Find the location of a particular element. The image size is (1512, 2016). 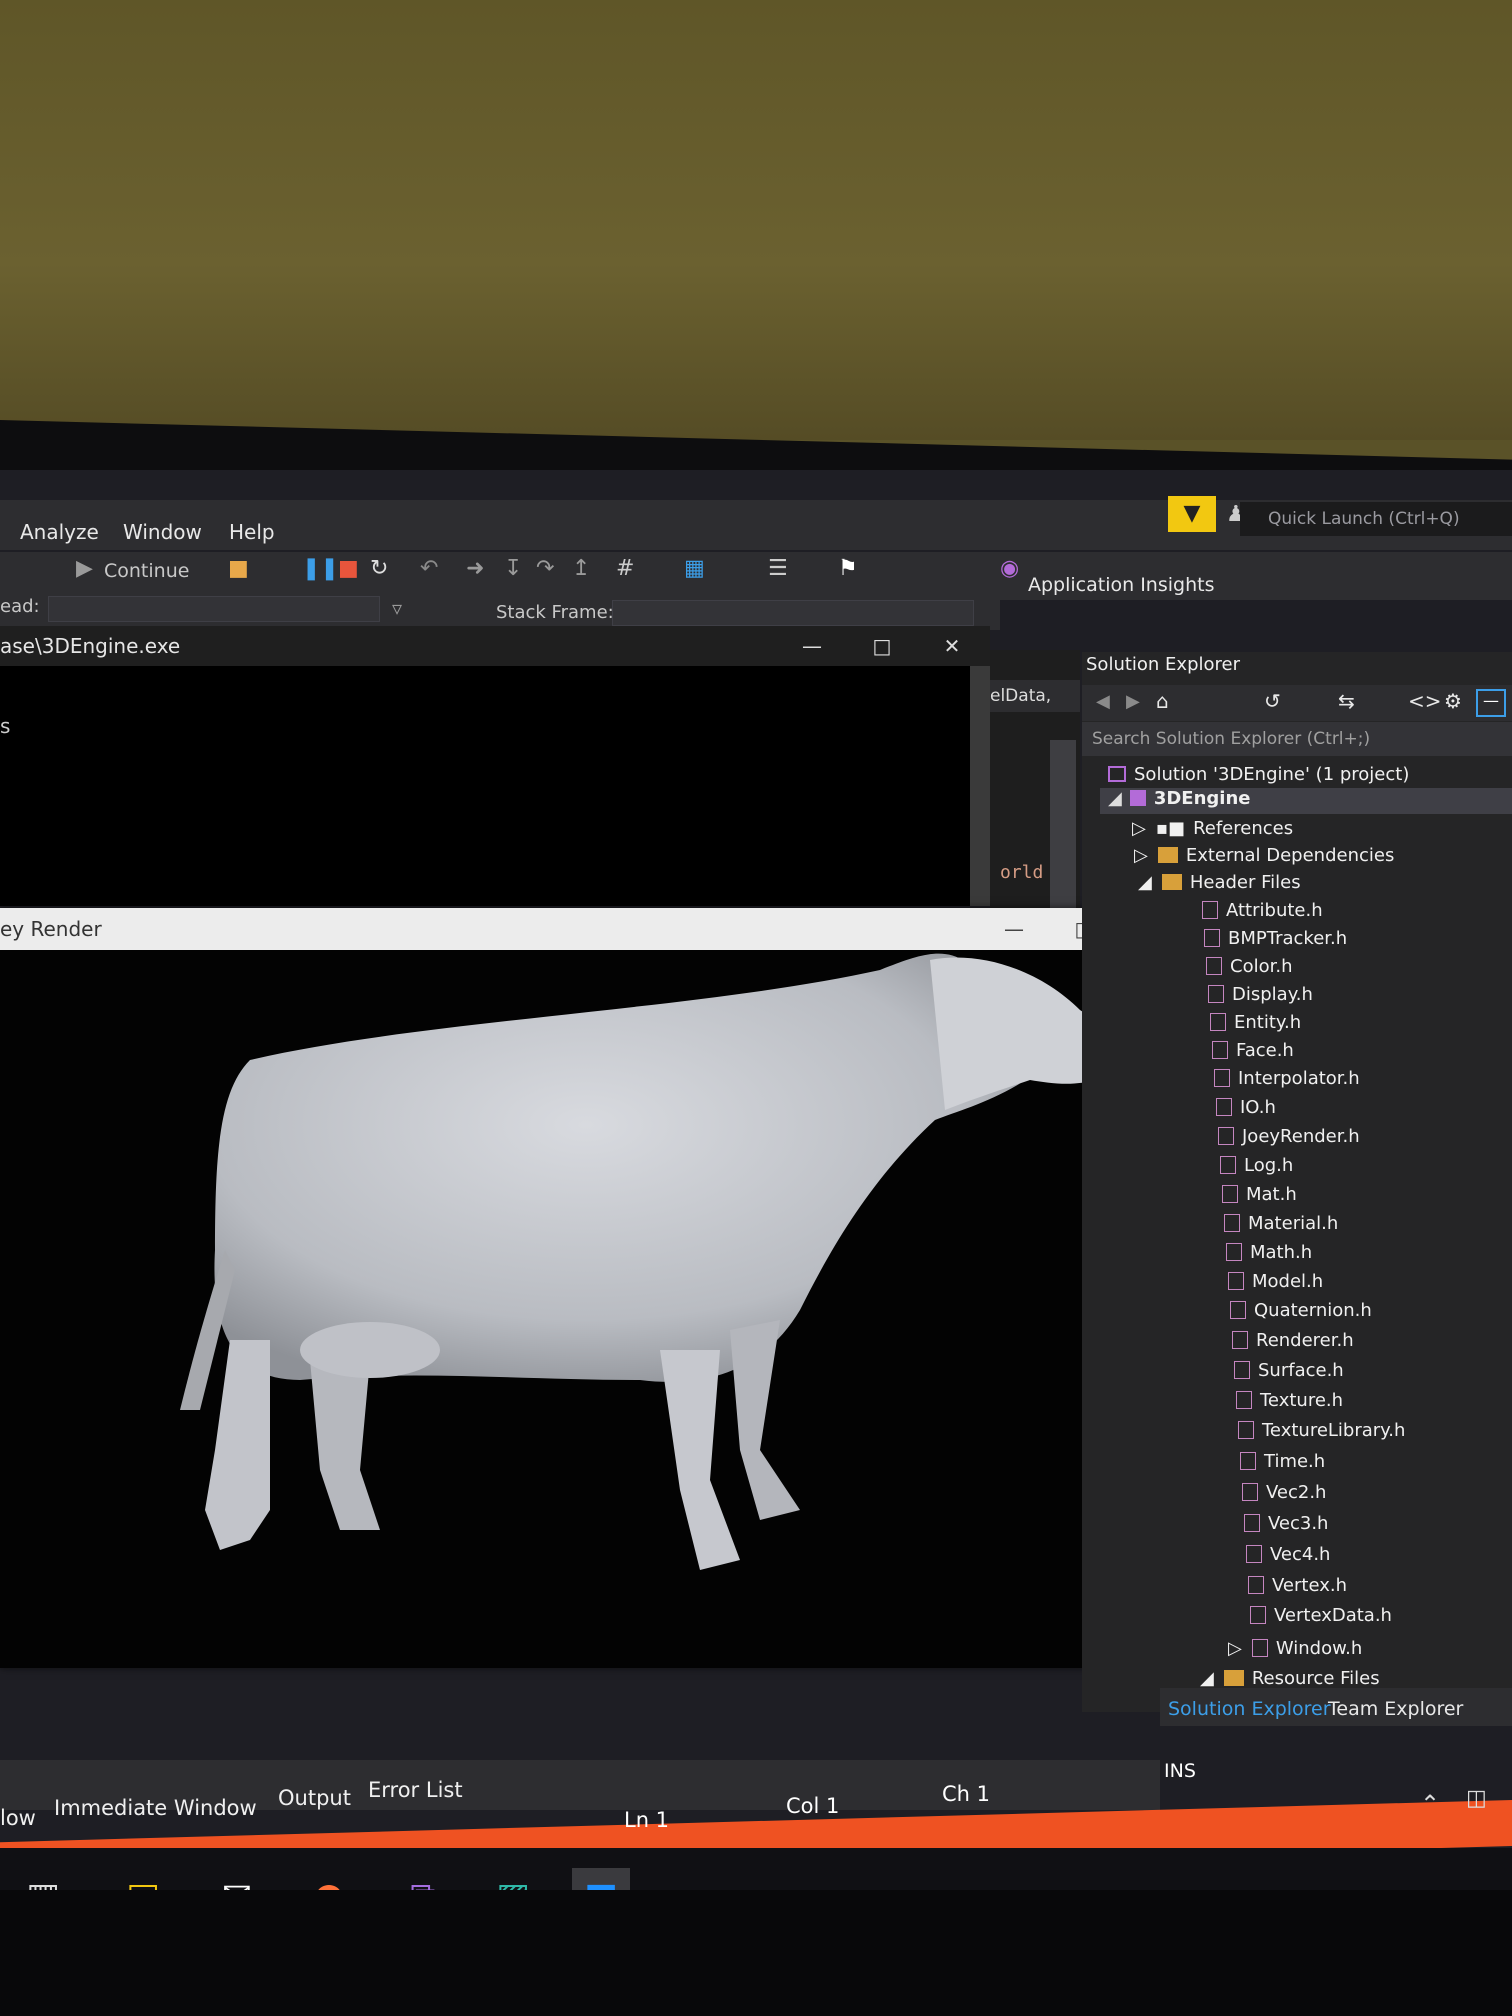

menu-analyze: Analyze is located at coordinates (59, 532).